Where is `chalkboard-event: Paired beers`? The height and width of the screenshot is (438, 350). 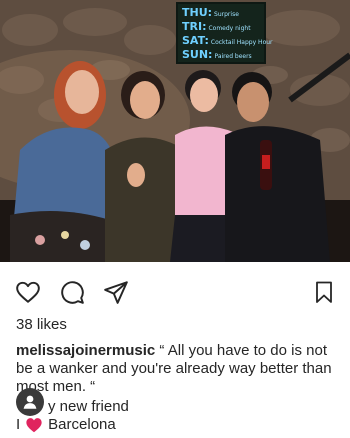
chalkboard-event: Paired beers is located at coordinates (233, 56).